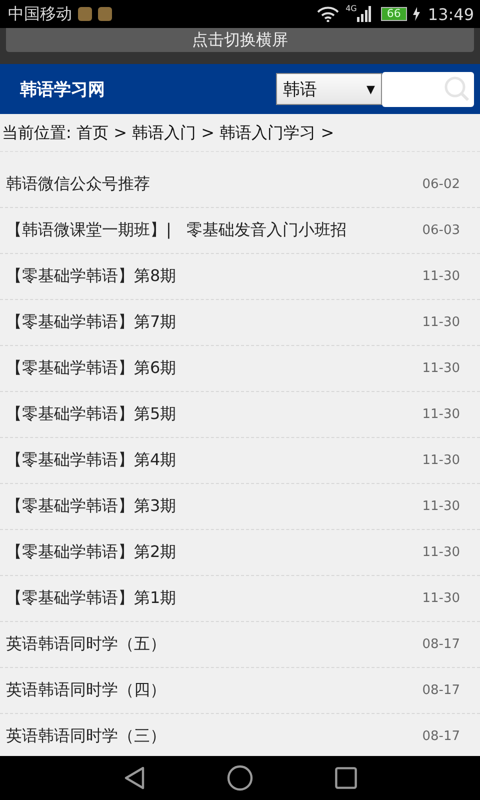  What do you see at coordinates (393, 14) in the screenshot?
I see `battery-level: 66` at bounding box center [393, 14].